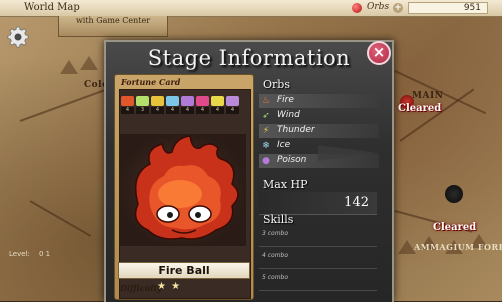  I want to click on element-cost-value: 3, so click(142, 110).